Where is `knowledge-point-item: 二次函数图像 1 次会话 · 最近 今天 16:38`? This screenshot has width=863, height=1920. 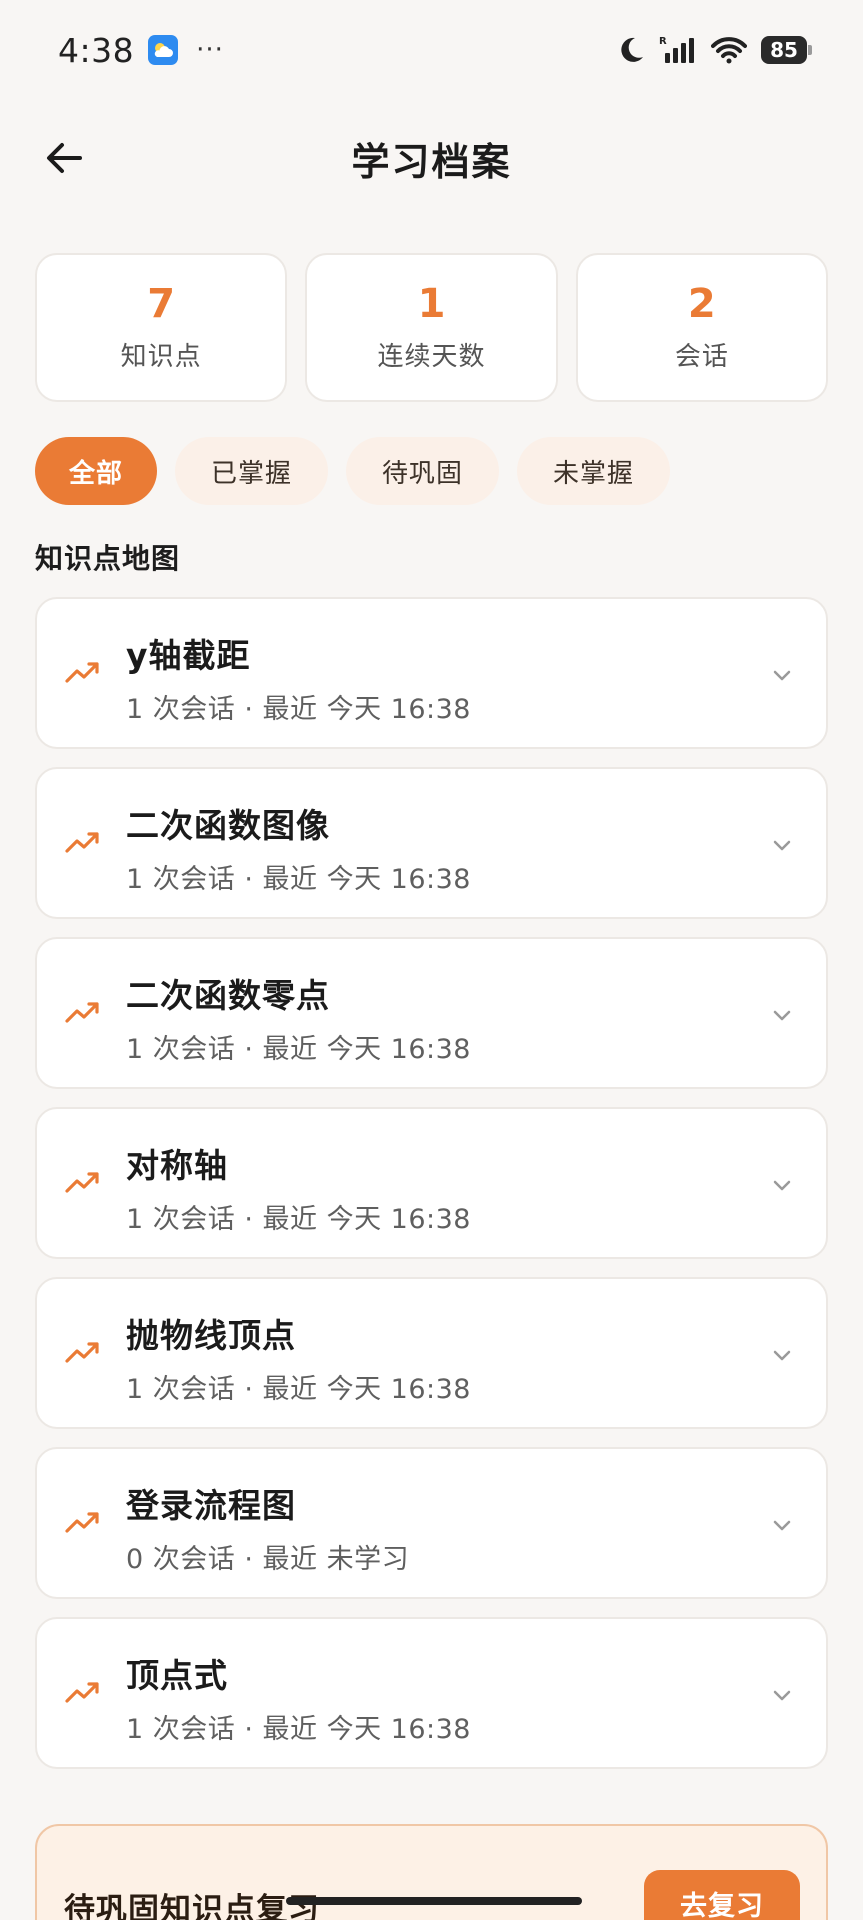 knowledge-point-item: 二次函数图像 1 次会话 · 最近 今天 16:38 is located at coordinates (431, 843).